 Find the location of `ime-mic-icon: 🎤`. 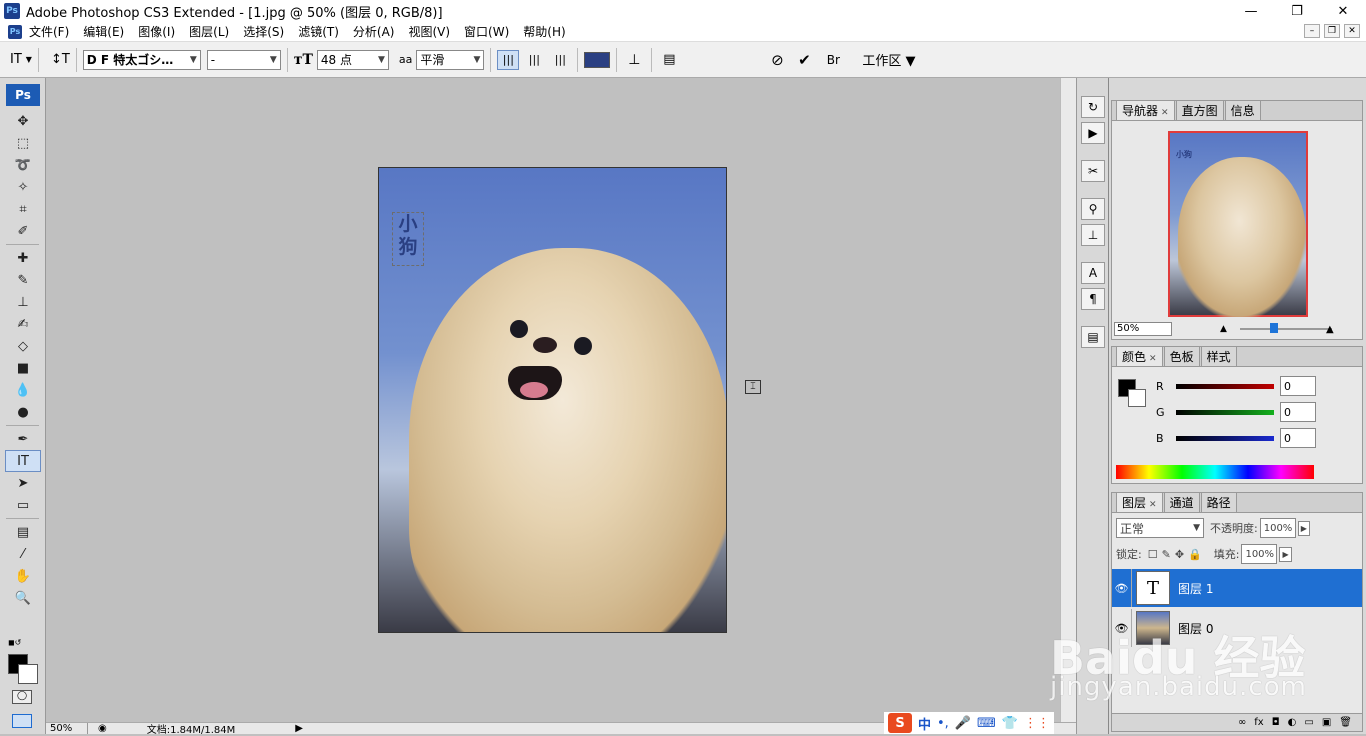

ime-mic-icon: 🎤 is located at coordinates (963, 723).